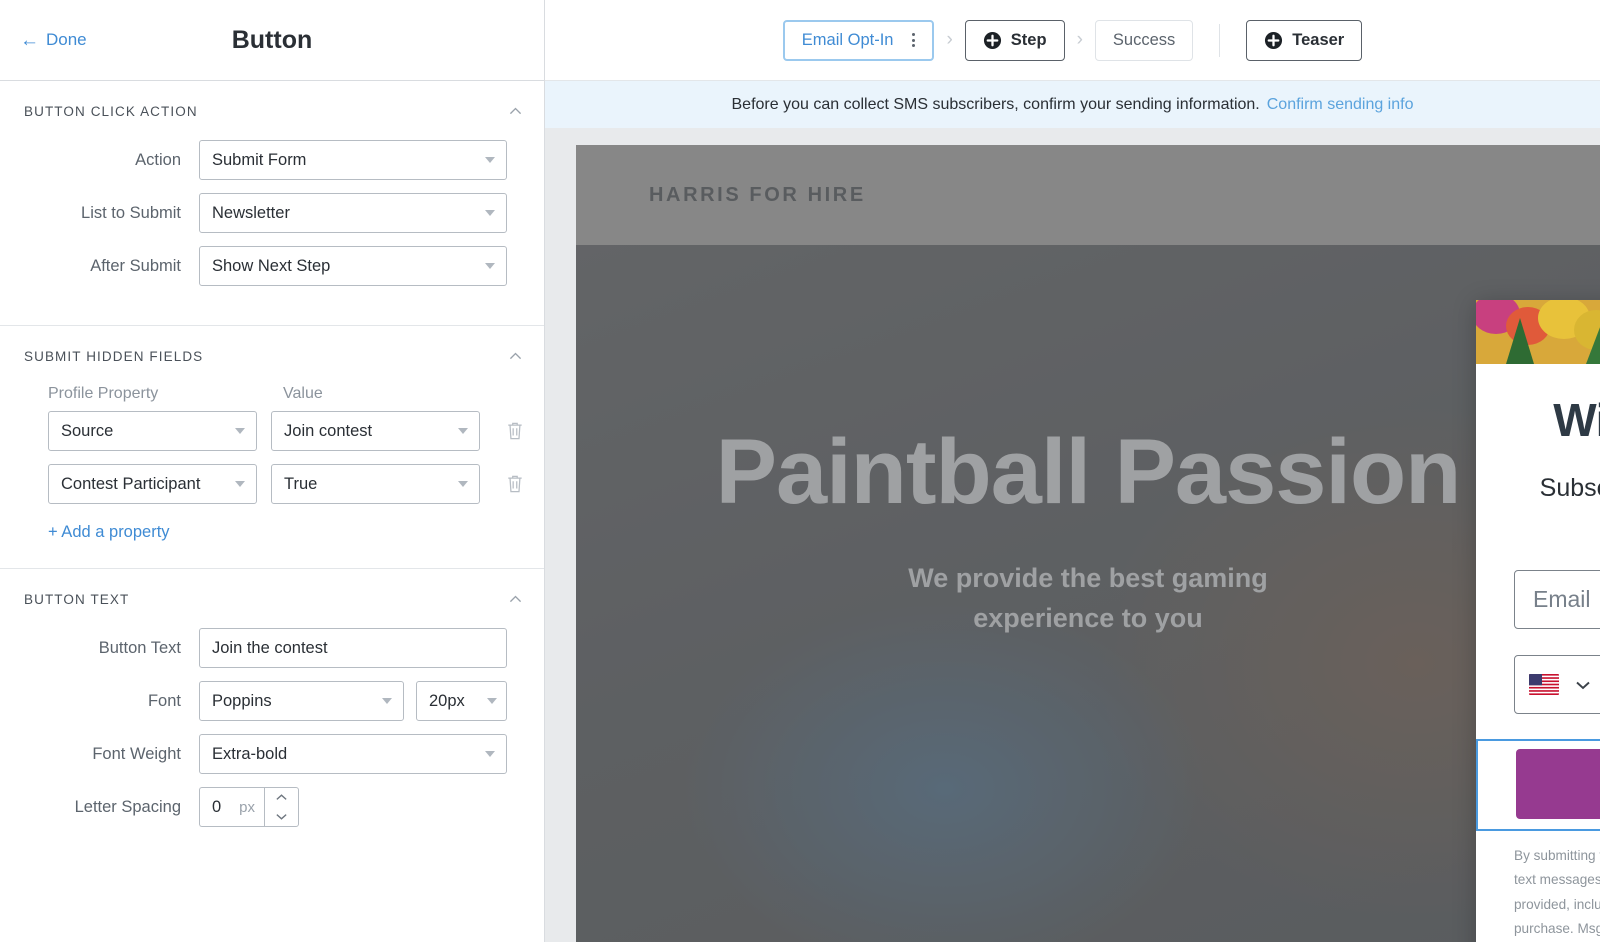 The width and height of the screenshot is (1600, 942). I want to click on font-controls: Poppins 20px, so click(353, 701).